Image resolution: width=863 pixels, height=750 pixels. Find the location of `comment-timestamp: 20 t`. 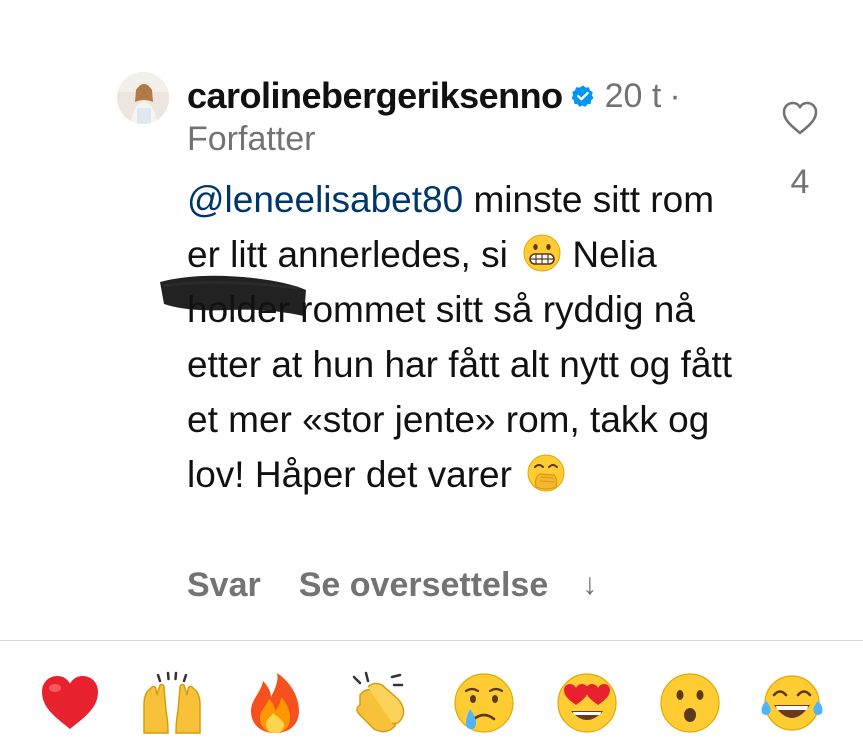

comment-timestamp: 20 t is located at coordinates (633, 95).